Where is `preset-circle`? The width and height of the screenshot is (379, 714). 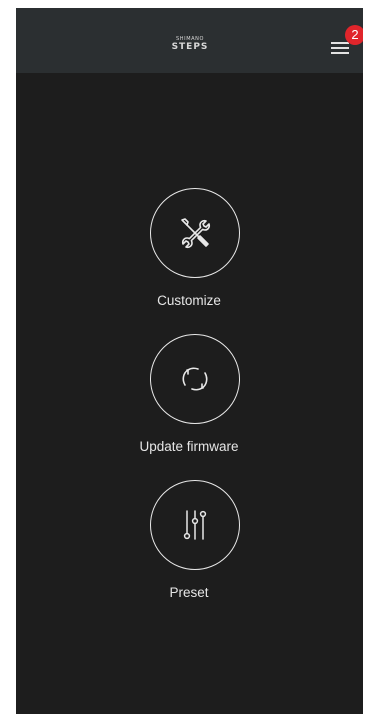 preset-circle is located at coordinates (195, 525).